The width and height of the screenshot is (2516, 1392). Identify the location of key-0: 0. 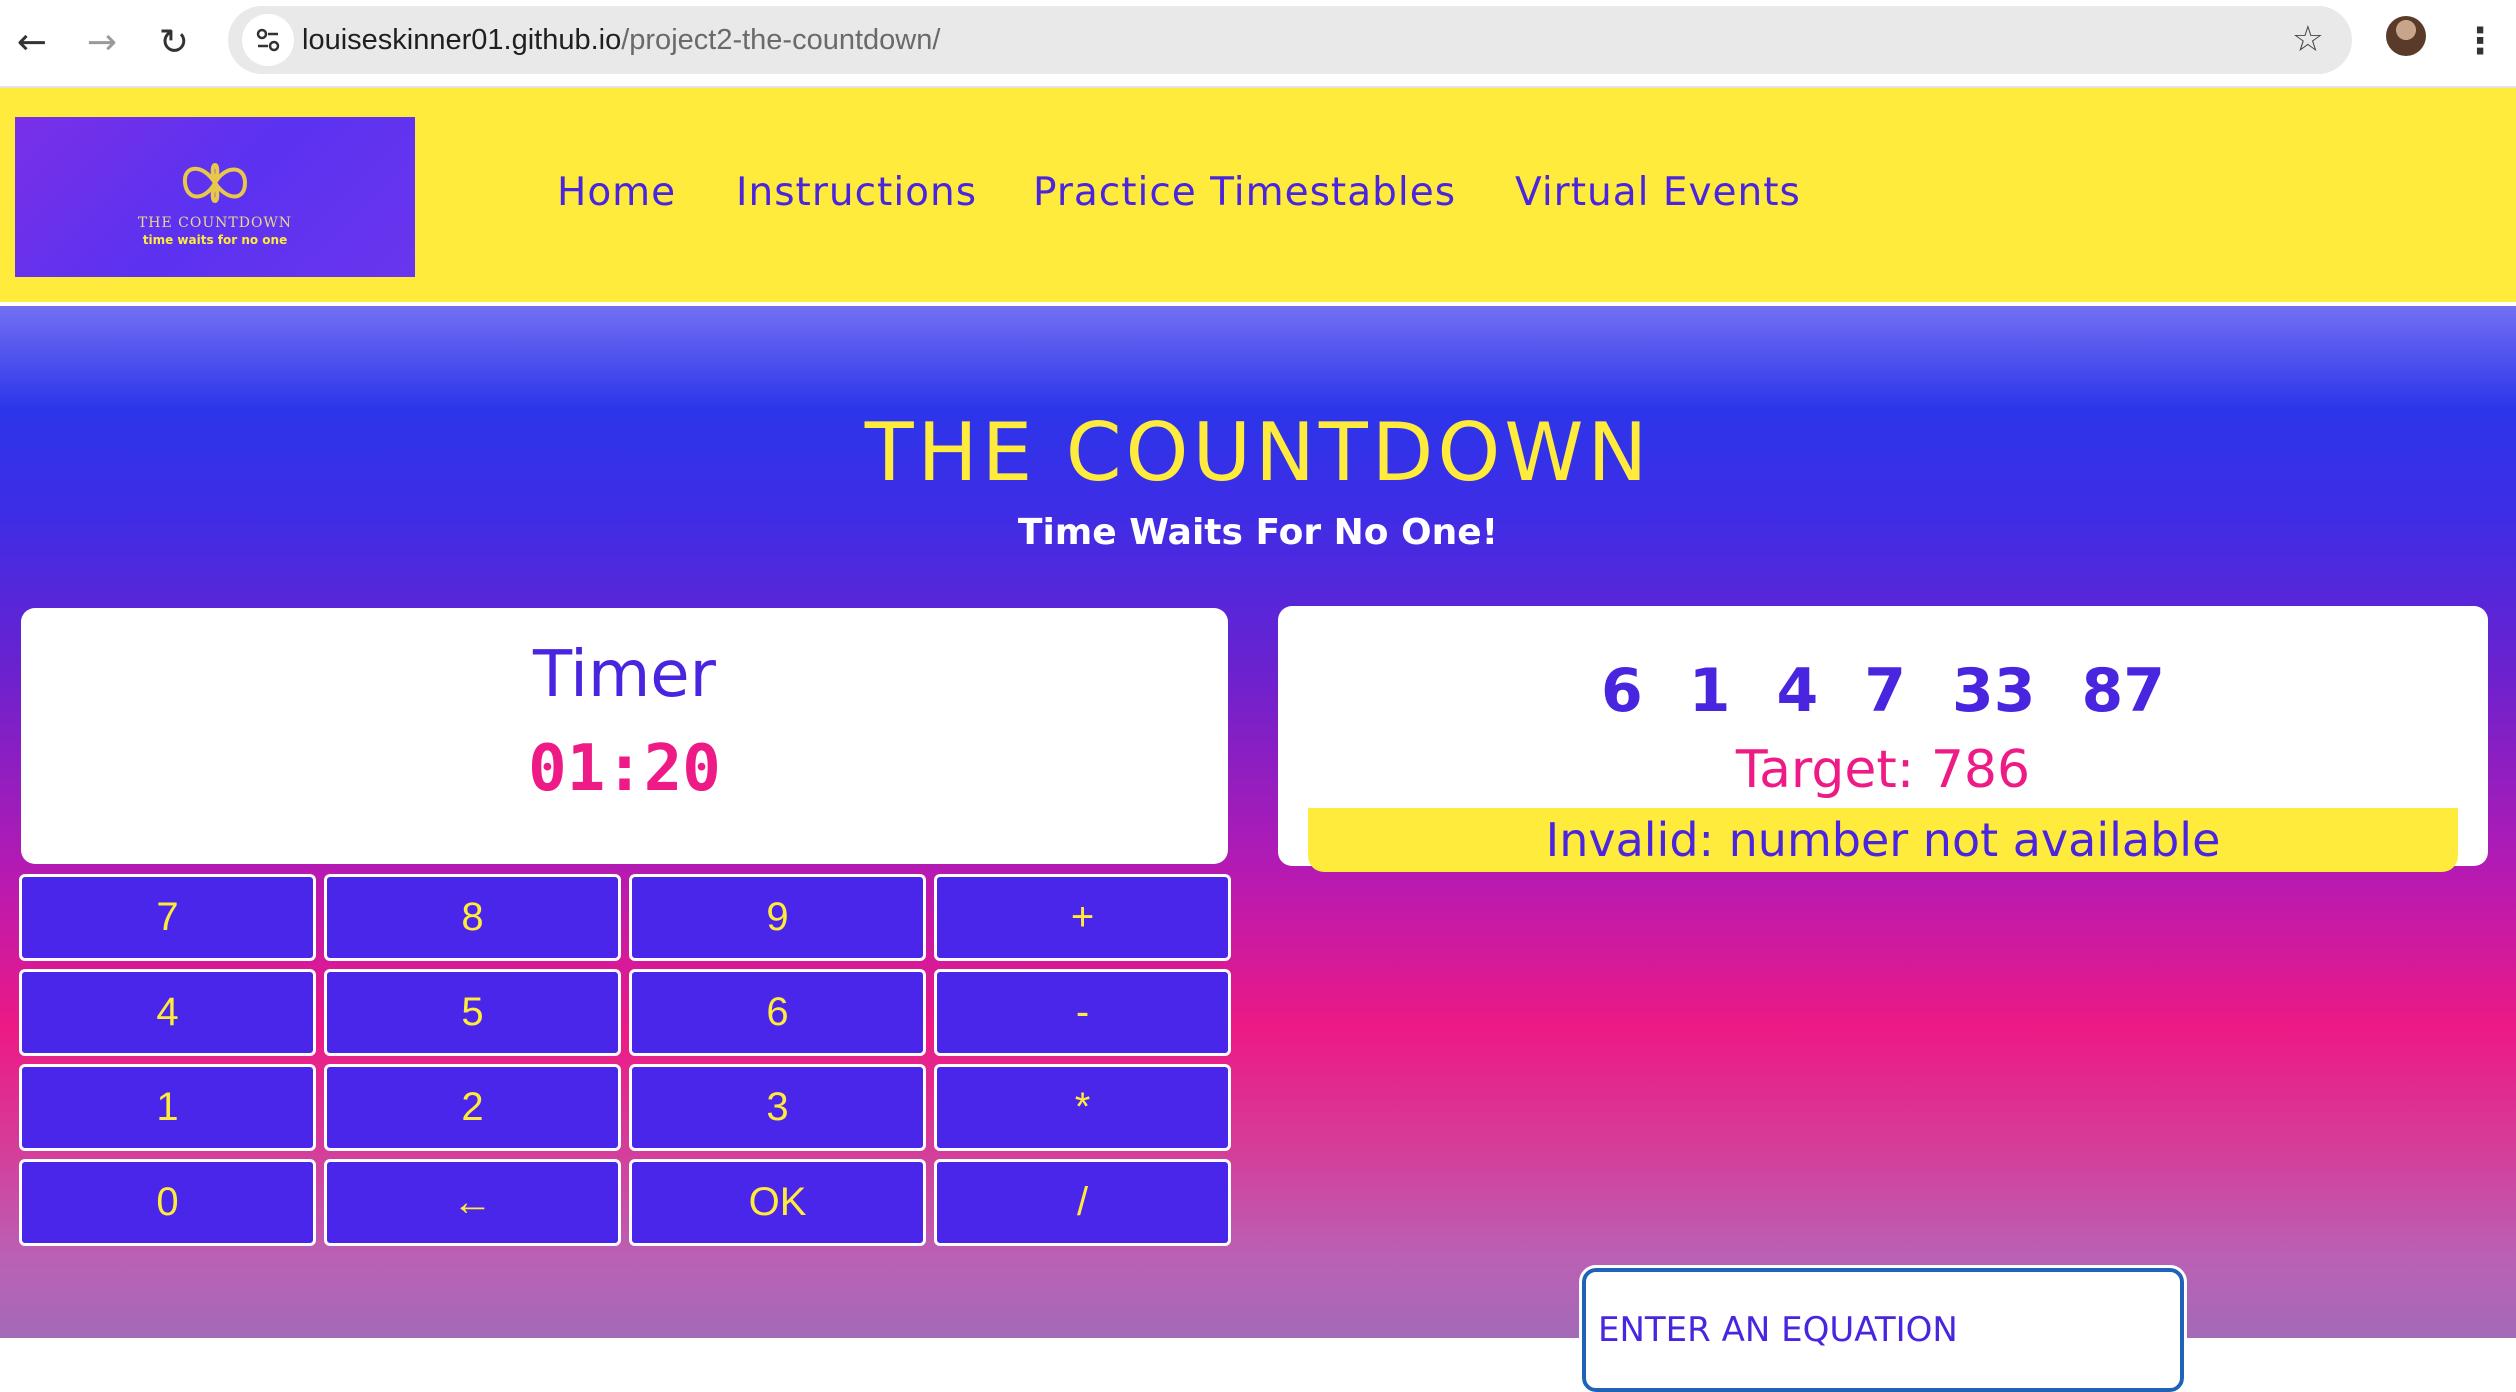
(167, 1202).